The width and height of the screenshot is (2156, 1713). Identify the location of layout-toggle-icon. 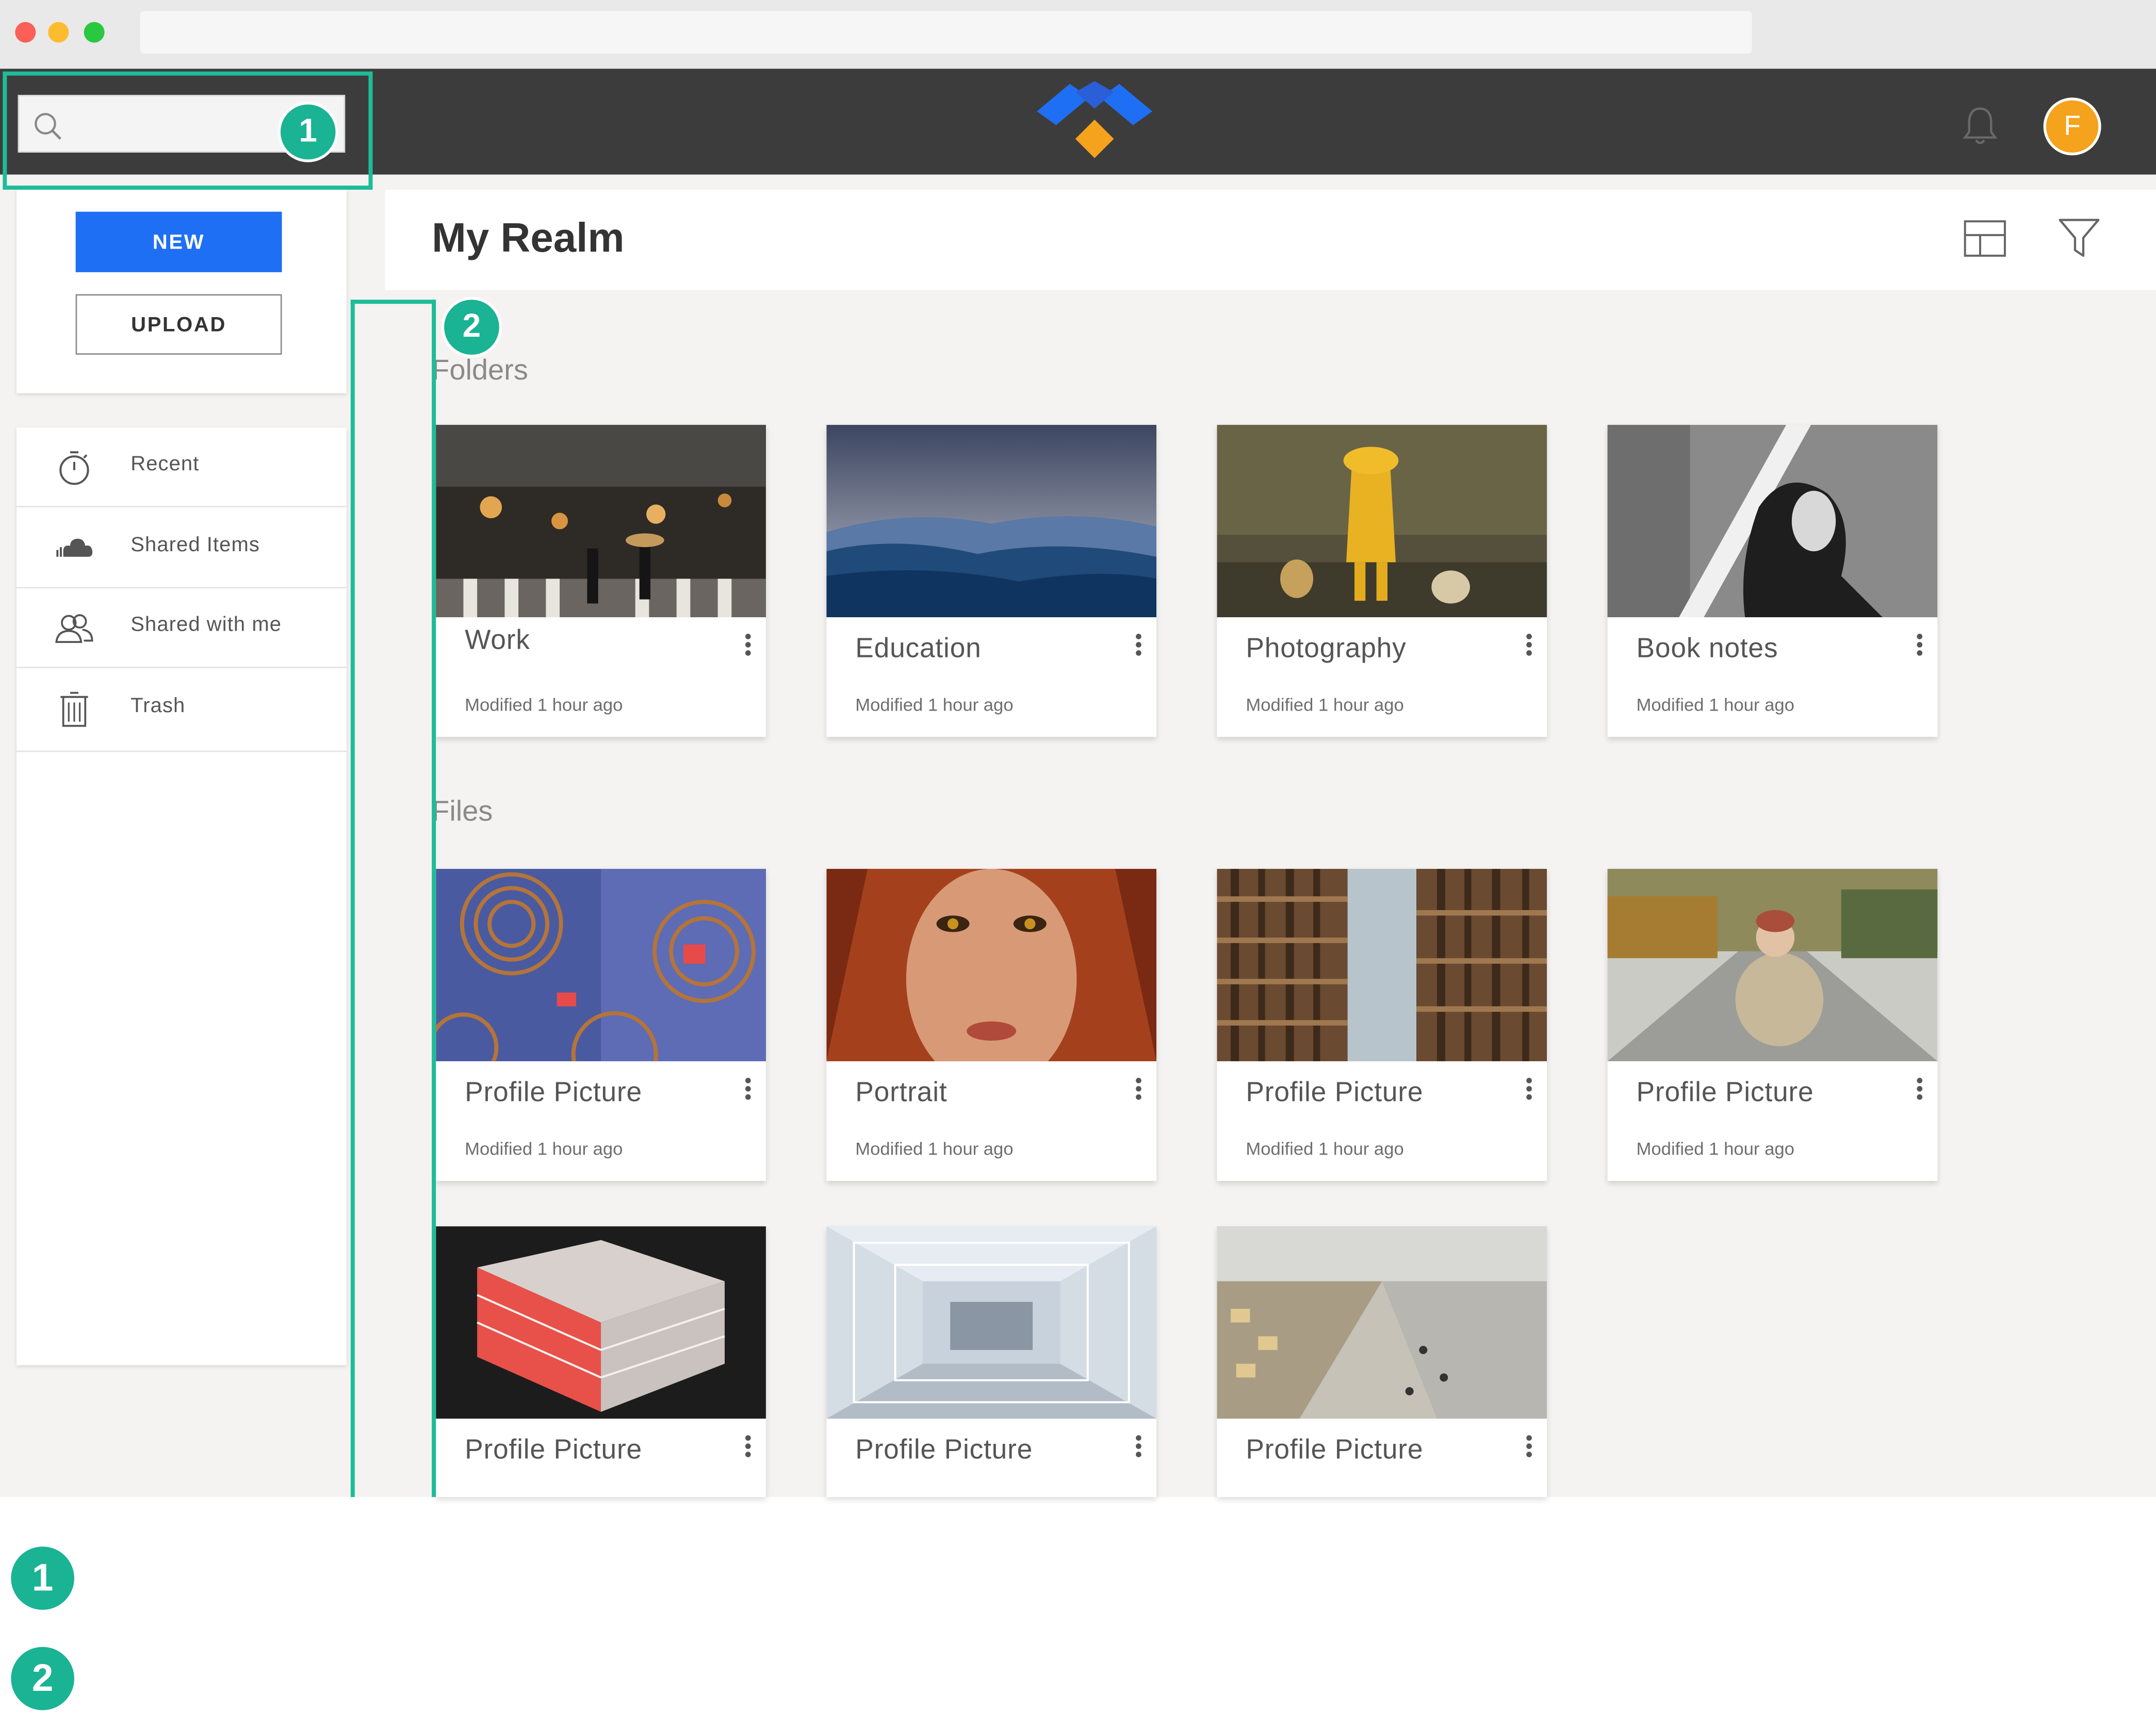
(1985, 239).